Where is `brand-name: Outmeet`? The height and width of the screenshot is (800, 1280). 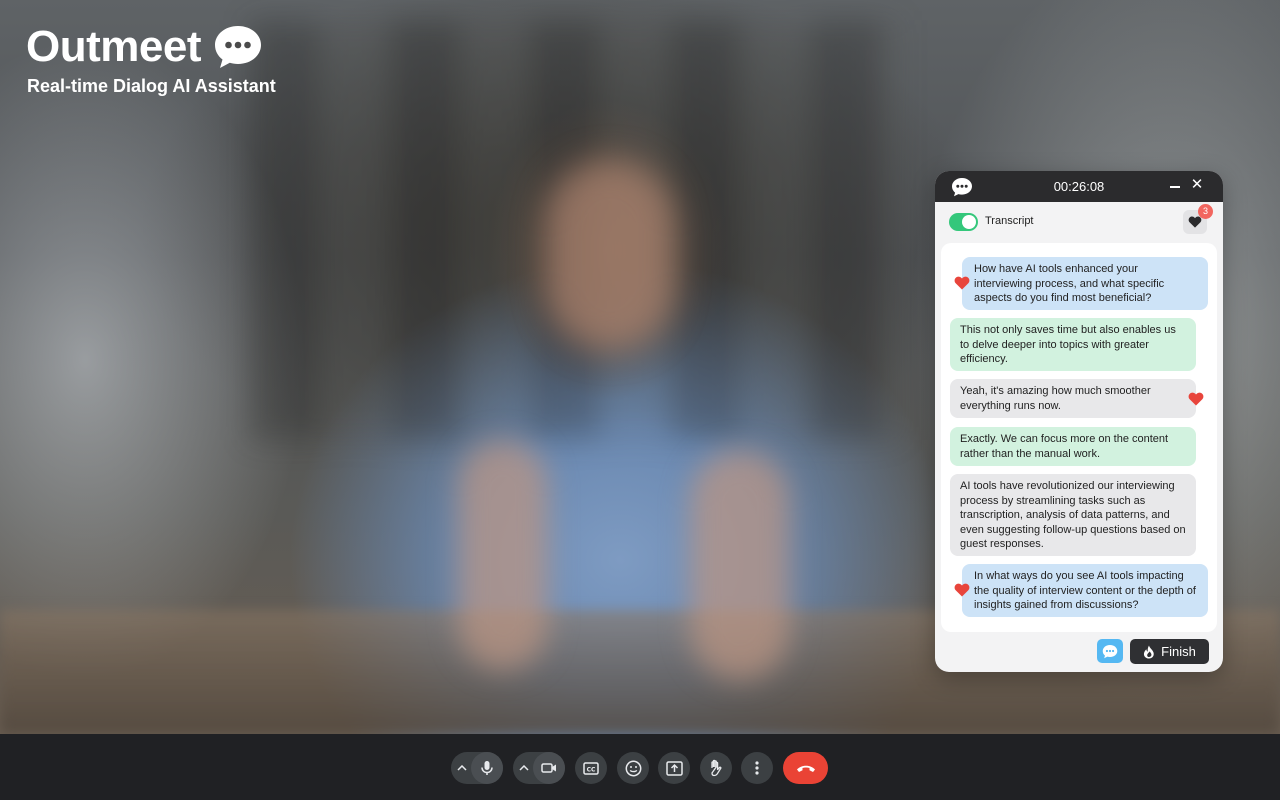 brand-name: Outmeet is located at coordinates (113, 46).